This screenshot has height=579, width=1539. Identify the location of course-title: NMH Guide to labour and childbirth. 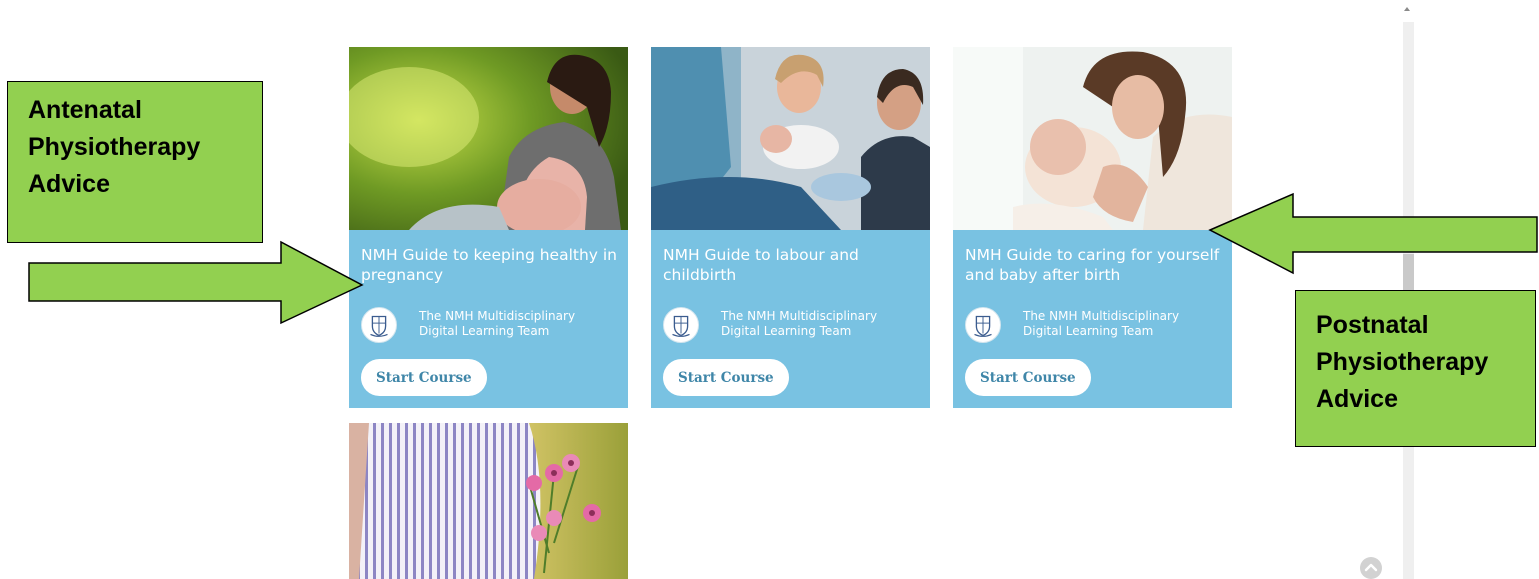
(794, 265).